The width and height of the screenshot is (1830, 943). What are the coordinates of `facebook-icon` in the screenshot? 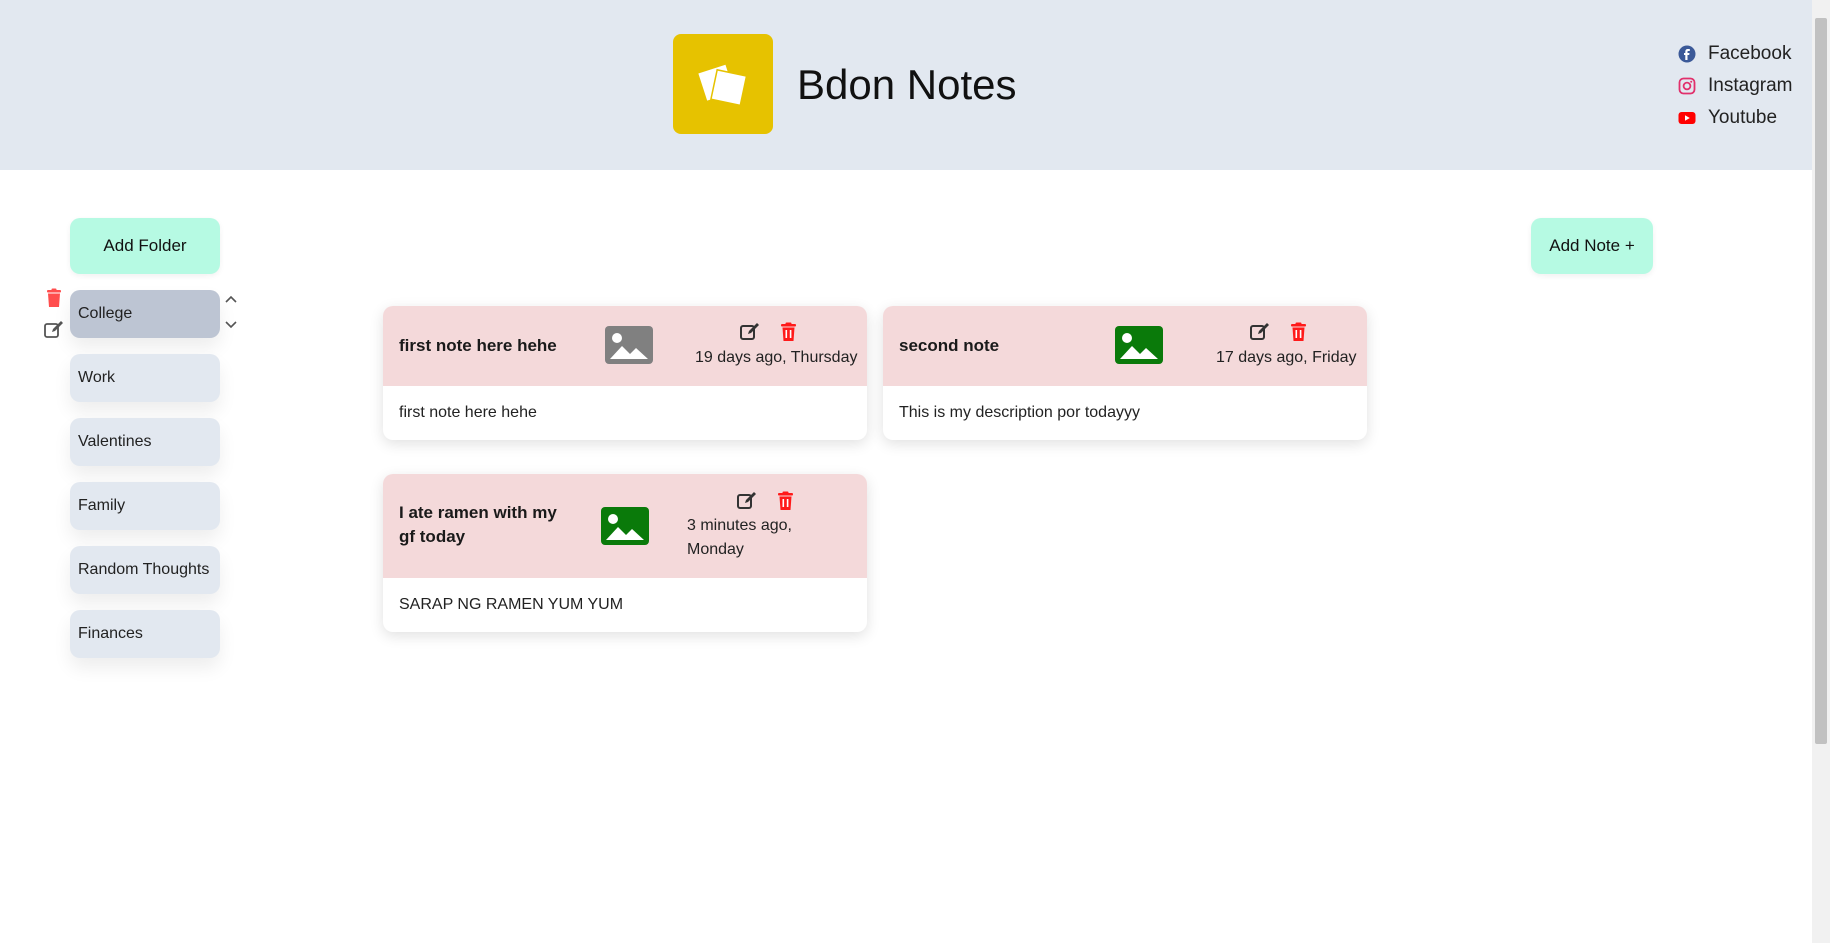 It's located at (1687, 54).